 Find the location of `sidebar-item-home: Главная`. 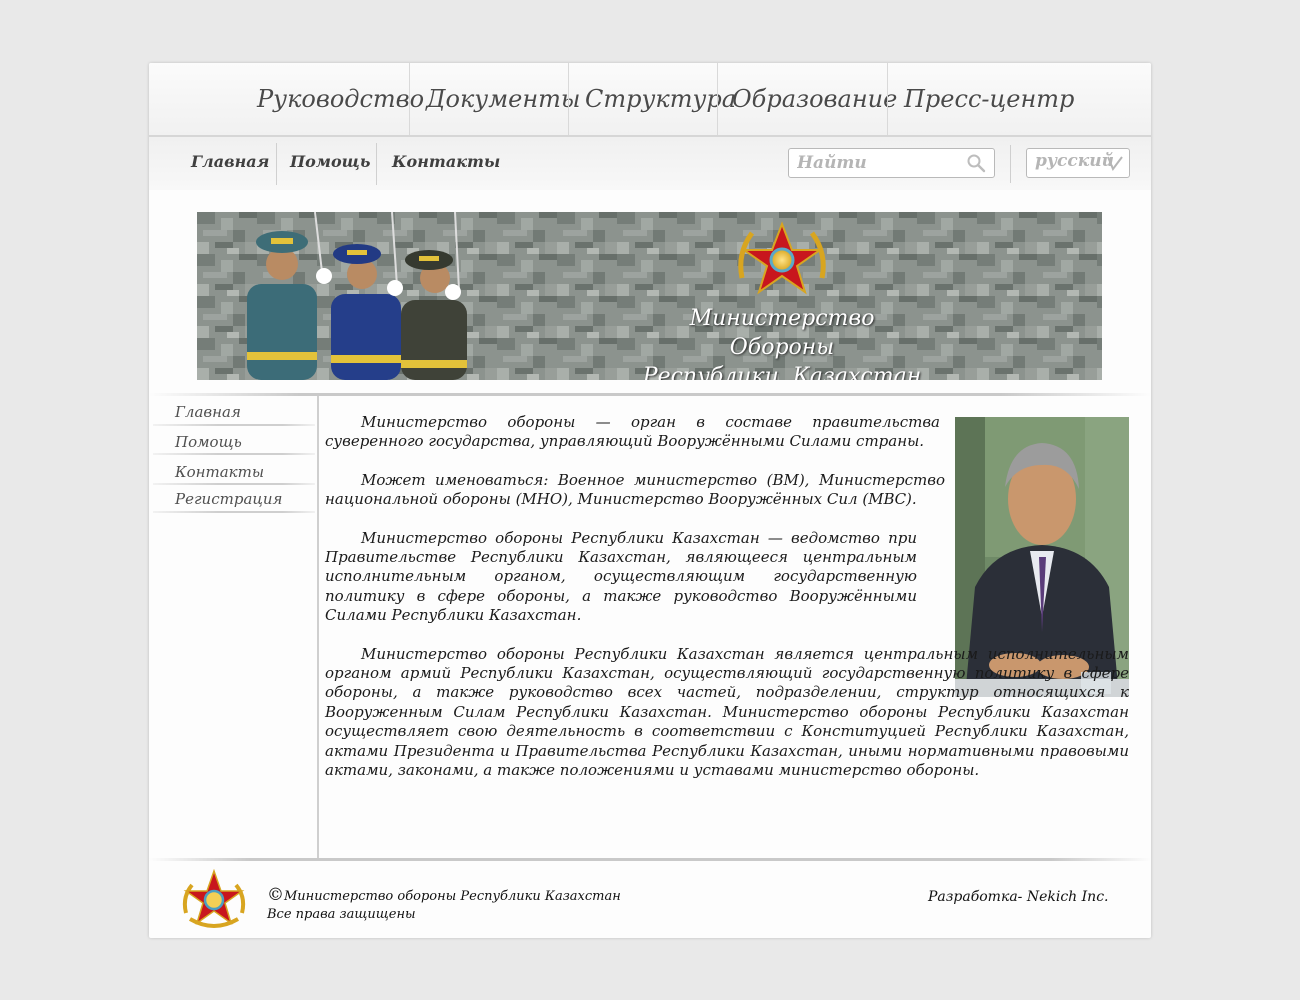

sidebar-item-home: Главная is located at coordinates (234, 413).